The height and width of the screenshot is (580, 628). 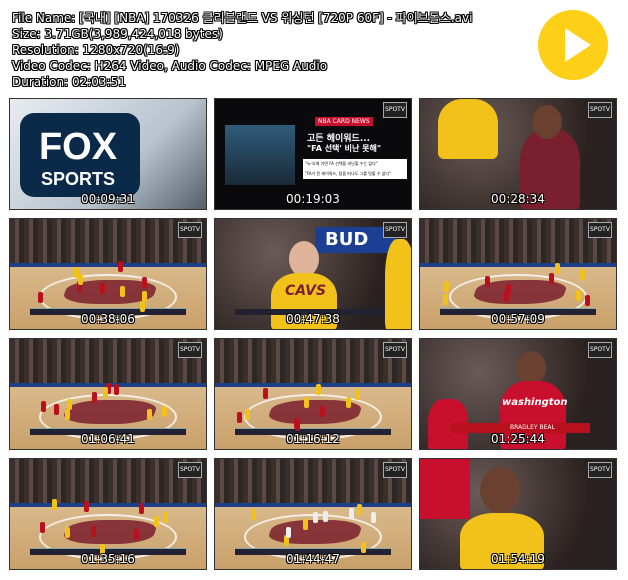 I want to click on file-size: Size: 3.71GB(3,989,424,018 bytes), so click(x=117, y=34).